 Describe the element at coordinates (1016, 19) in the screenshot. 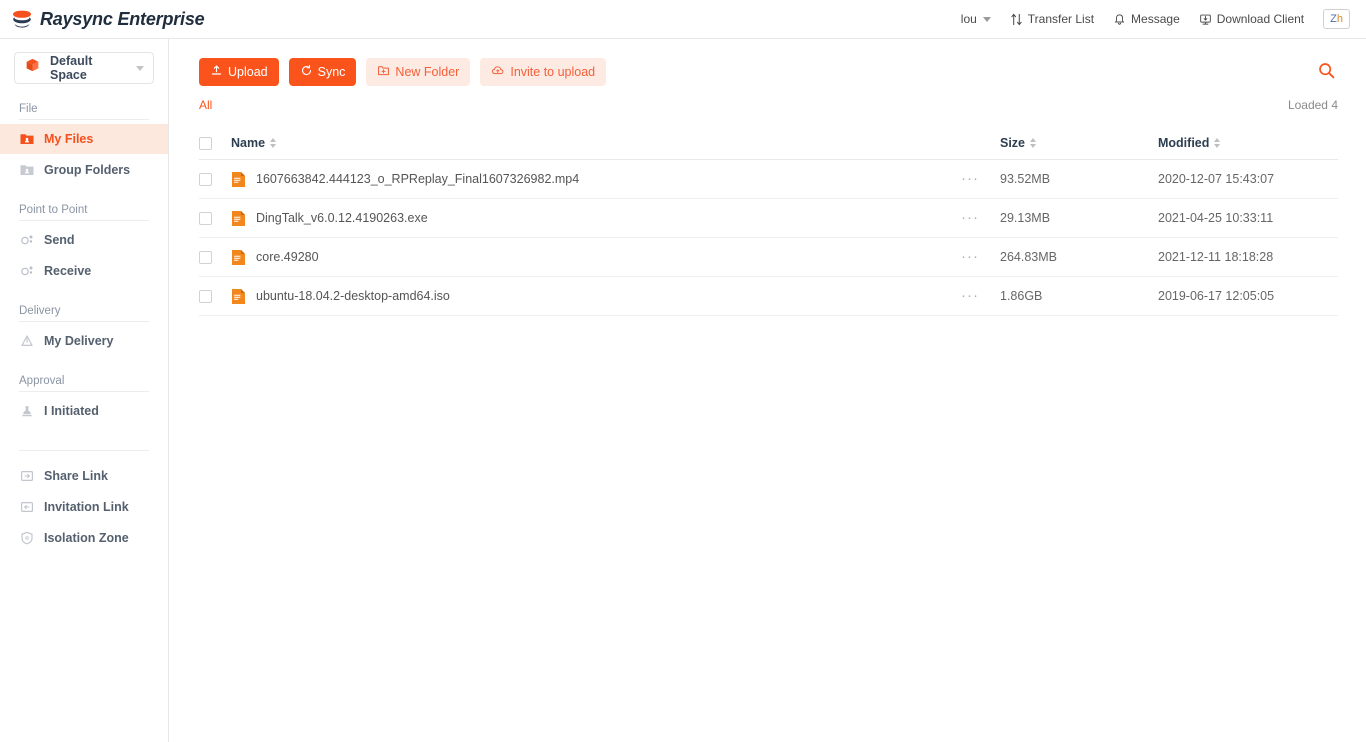

I see `transfer-list-icon` at that location.